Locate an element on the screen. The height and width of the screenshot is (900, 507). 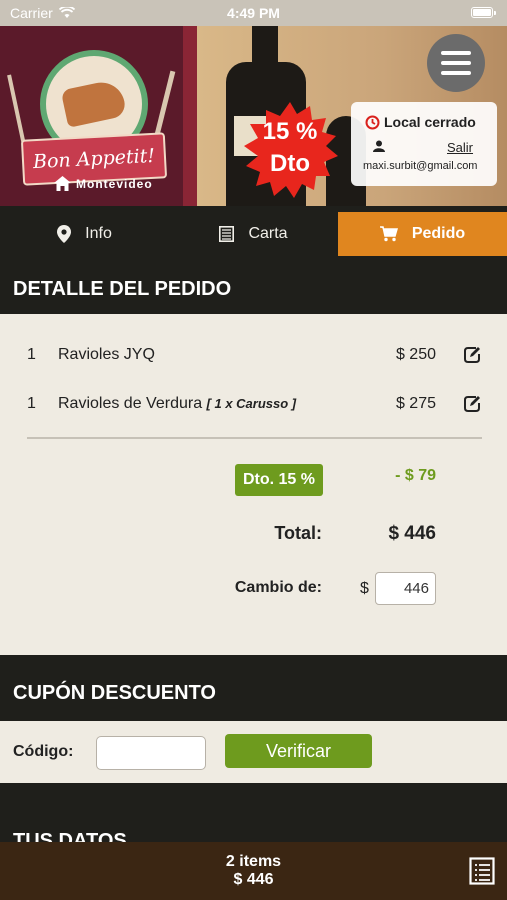
store-status: Local cerrado is located at coordinates (420, 122).